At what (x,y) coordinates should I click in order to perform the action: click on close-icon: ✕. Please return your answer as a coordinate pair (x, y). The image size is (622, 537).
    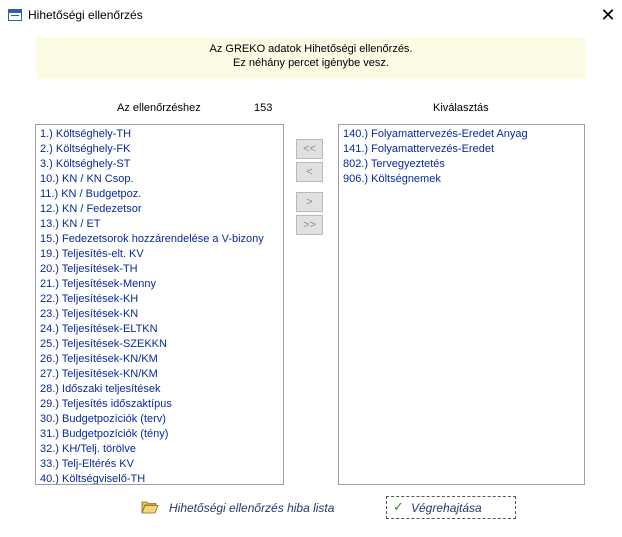
    Looking at the image, I should click on (608, 15).